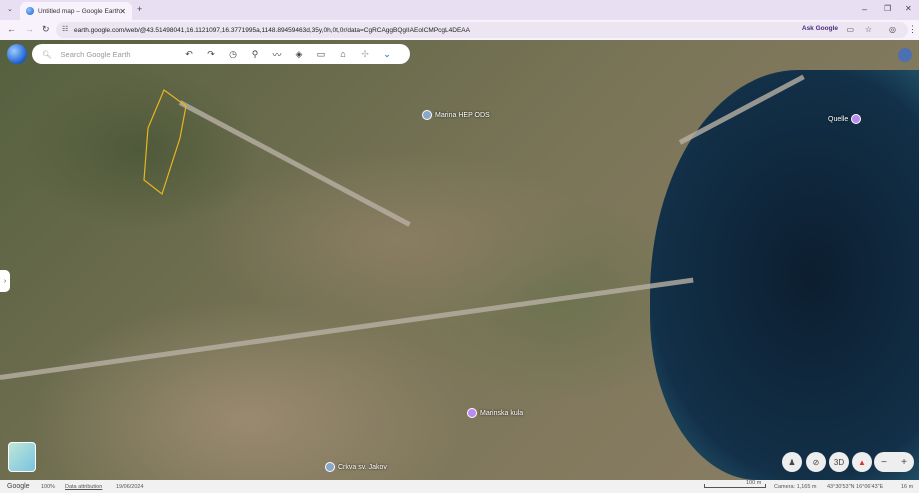 The height and width of the screenshot is (493, 919). What do you see at coordinates (850, 29) in the screenshot?
I see `cast-icon: ▭` at bounding box center [850, 29].